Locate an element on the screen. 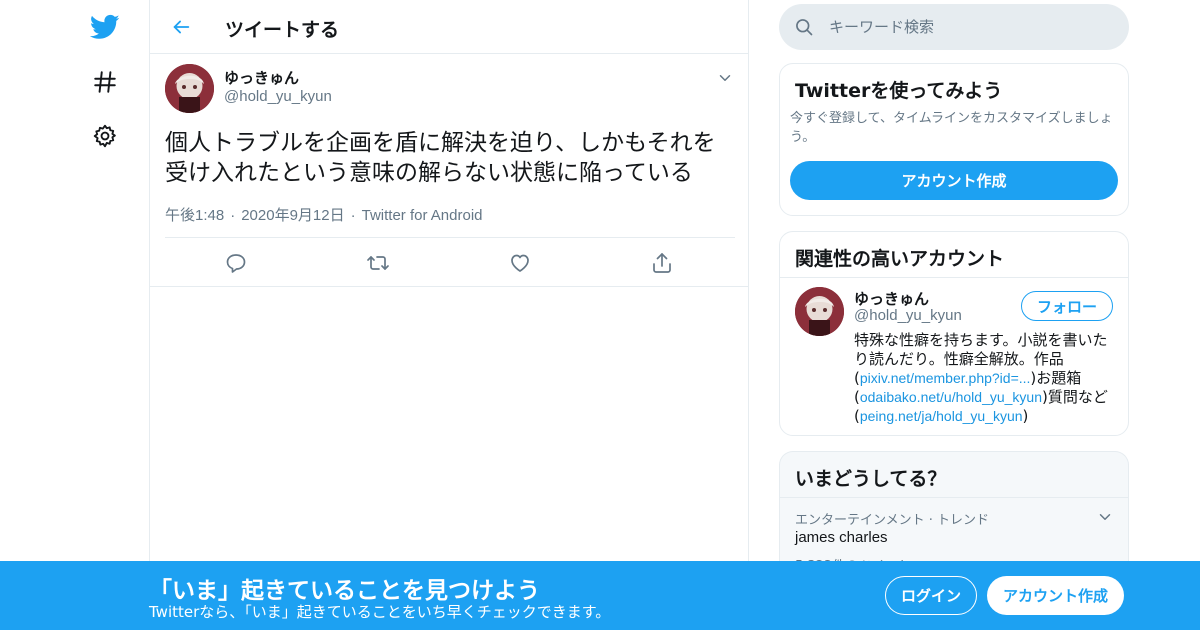  page-header: ツイートする is located at coordinates (449, 27).